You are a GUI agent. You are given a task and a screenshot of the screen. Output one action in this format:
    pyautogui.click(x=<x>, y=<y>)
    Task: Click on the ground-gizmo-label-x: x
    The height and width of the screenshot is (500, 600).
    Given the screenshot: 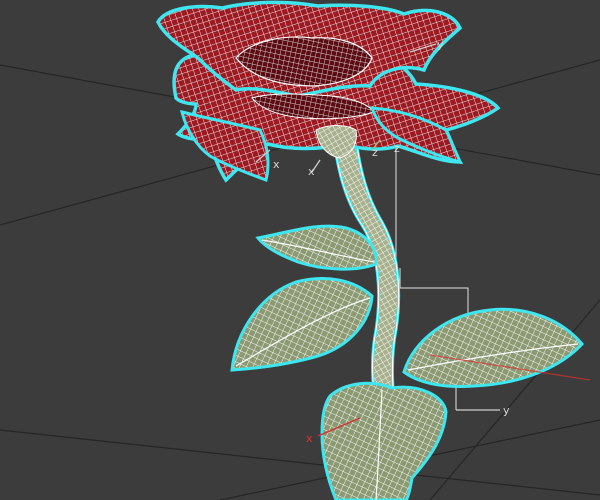 What is the action you would take?
    pyautogui.click(x=309, y=438)
    